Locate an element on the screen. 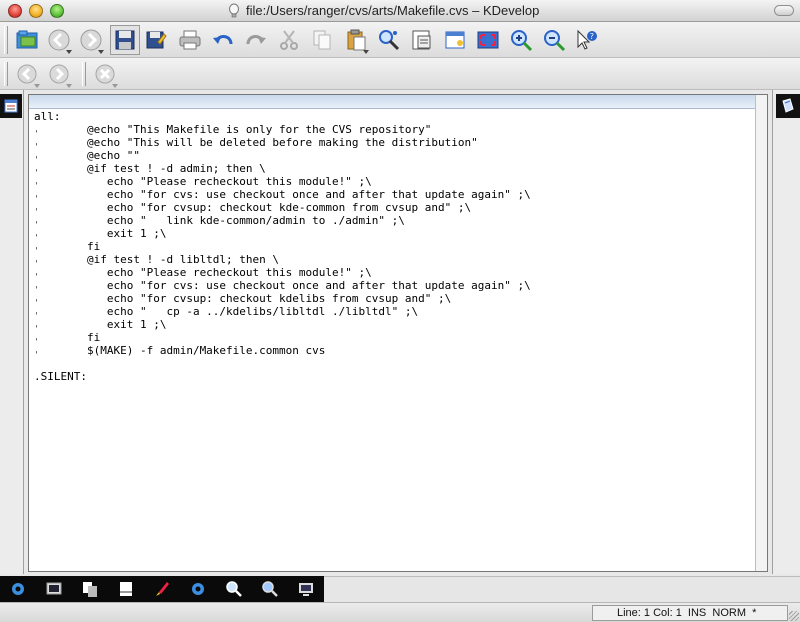 The image size is (800, 622). open-project-icon is located at coordinates (27, 39).